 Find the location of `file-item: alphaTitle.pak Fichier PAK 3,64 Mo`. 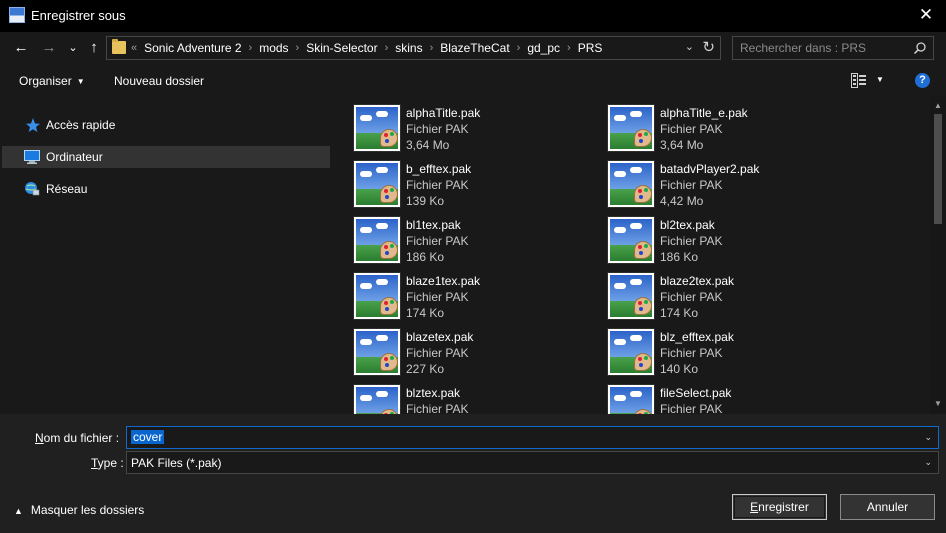

file-item: alphaTitle.pak Fichier PAK 3,64 Mo is located at coordinates (453, 124).